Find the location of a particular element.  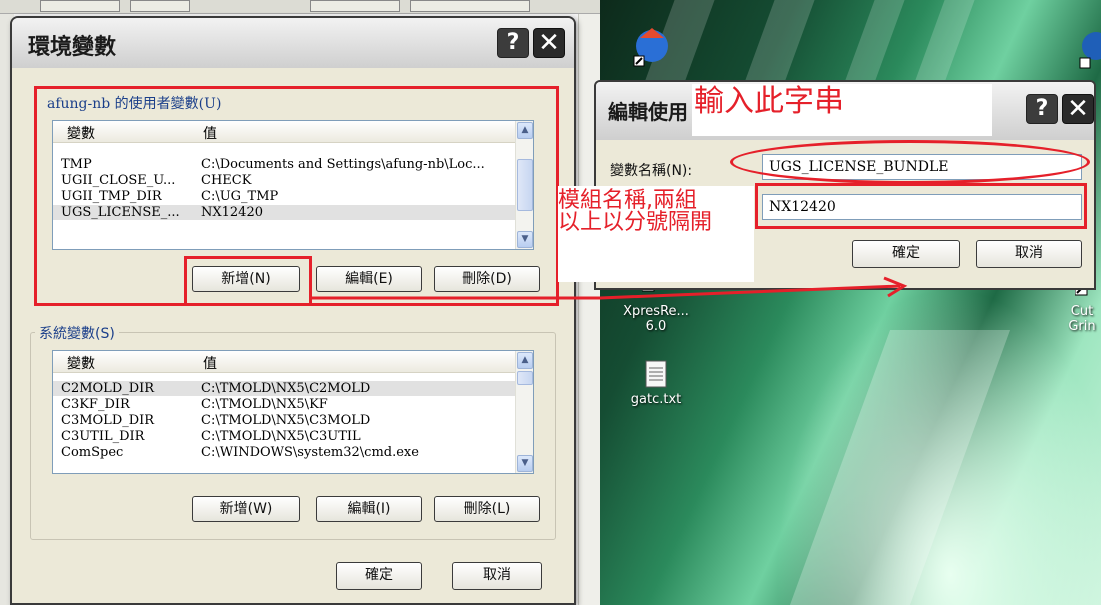

dialog-title: 環境變數 is located at coordinates (72, 47).